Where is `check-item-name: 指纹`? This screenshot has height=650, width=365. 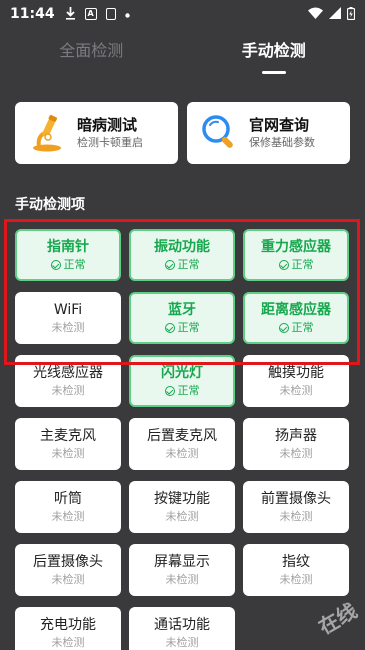 check-item-name: 指纹 is located at coordinates (296, 562).